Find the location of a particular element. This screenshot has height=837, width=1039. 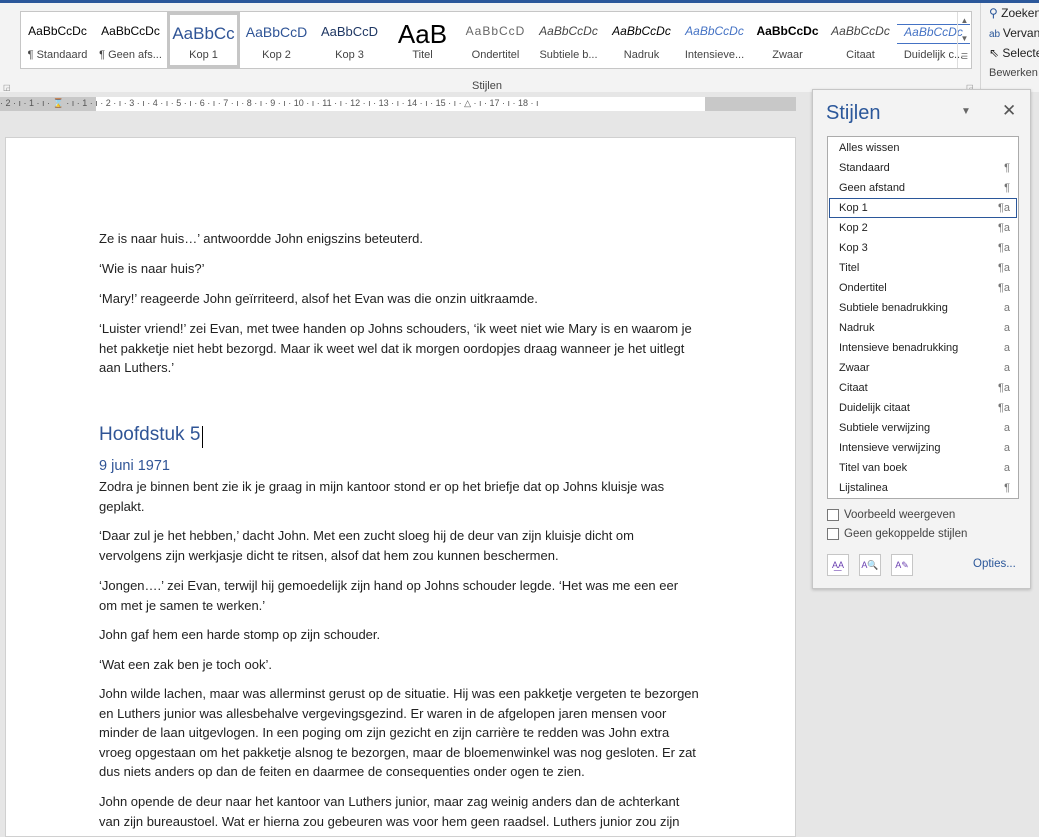

gallery-style-item: AaBbCcDc Zwaar is located at coordinates (787, 40).